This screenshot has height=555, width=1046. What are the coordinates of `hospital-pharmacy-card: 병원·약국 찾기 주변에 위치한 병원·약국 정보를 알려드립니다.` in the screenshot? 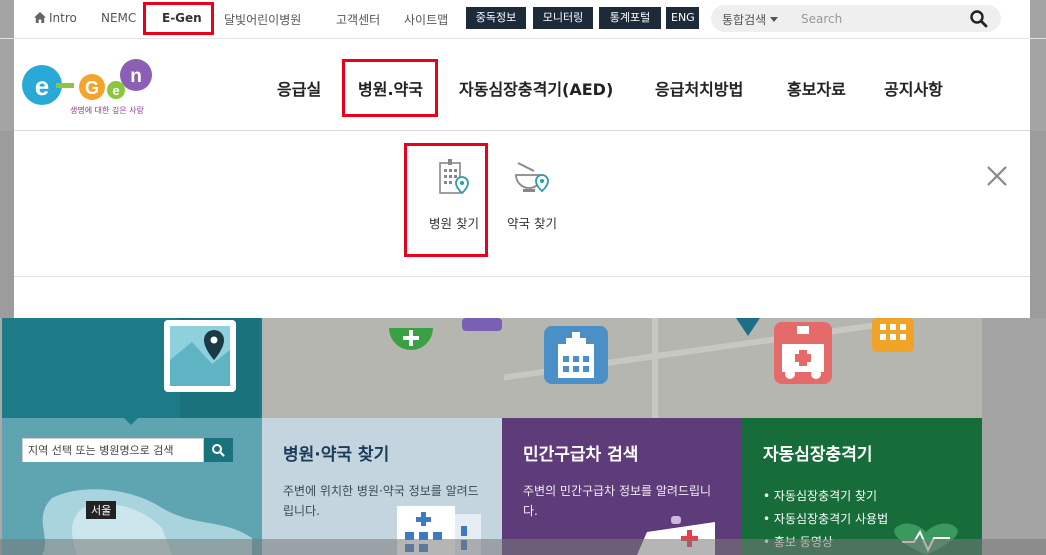 It's located at (382, 486).